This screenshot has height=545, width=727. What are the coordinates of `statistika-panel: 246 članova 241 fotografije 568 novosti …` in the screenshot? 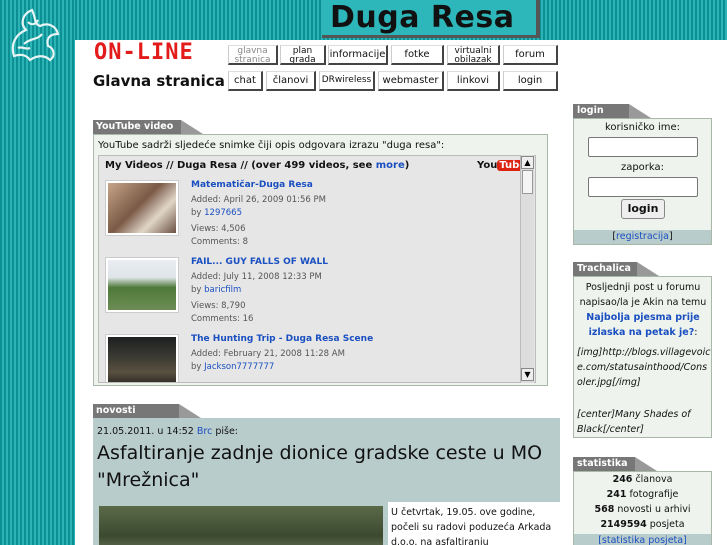 It's located at (642, 508).